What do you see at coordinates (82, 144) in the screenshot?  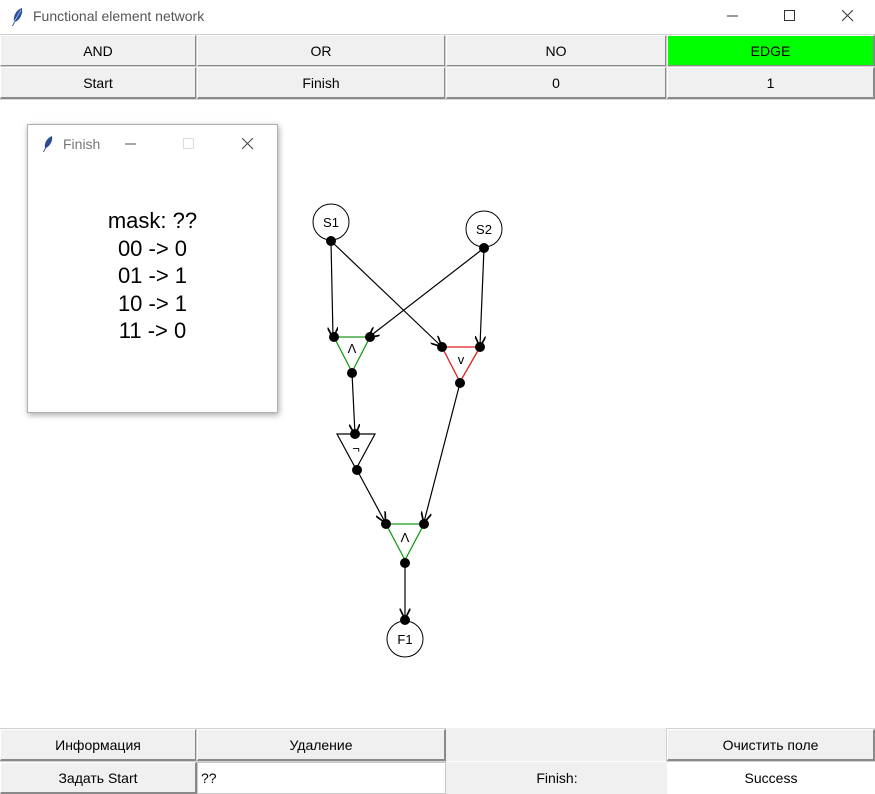 I see `popup-title: Finish` at bounding box center [82, 144].